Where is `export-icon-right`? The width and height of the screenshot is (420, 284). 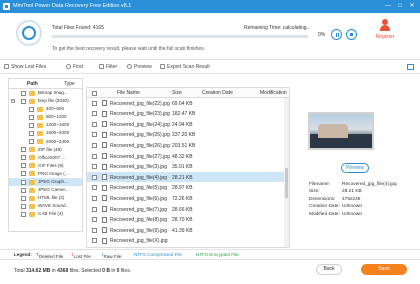
export-icon-right is located at coordinates (410, 67).